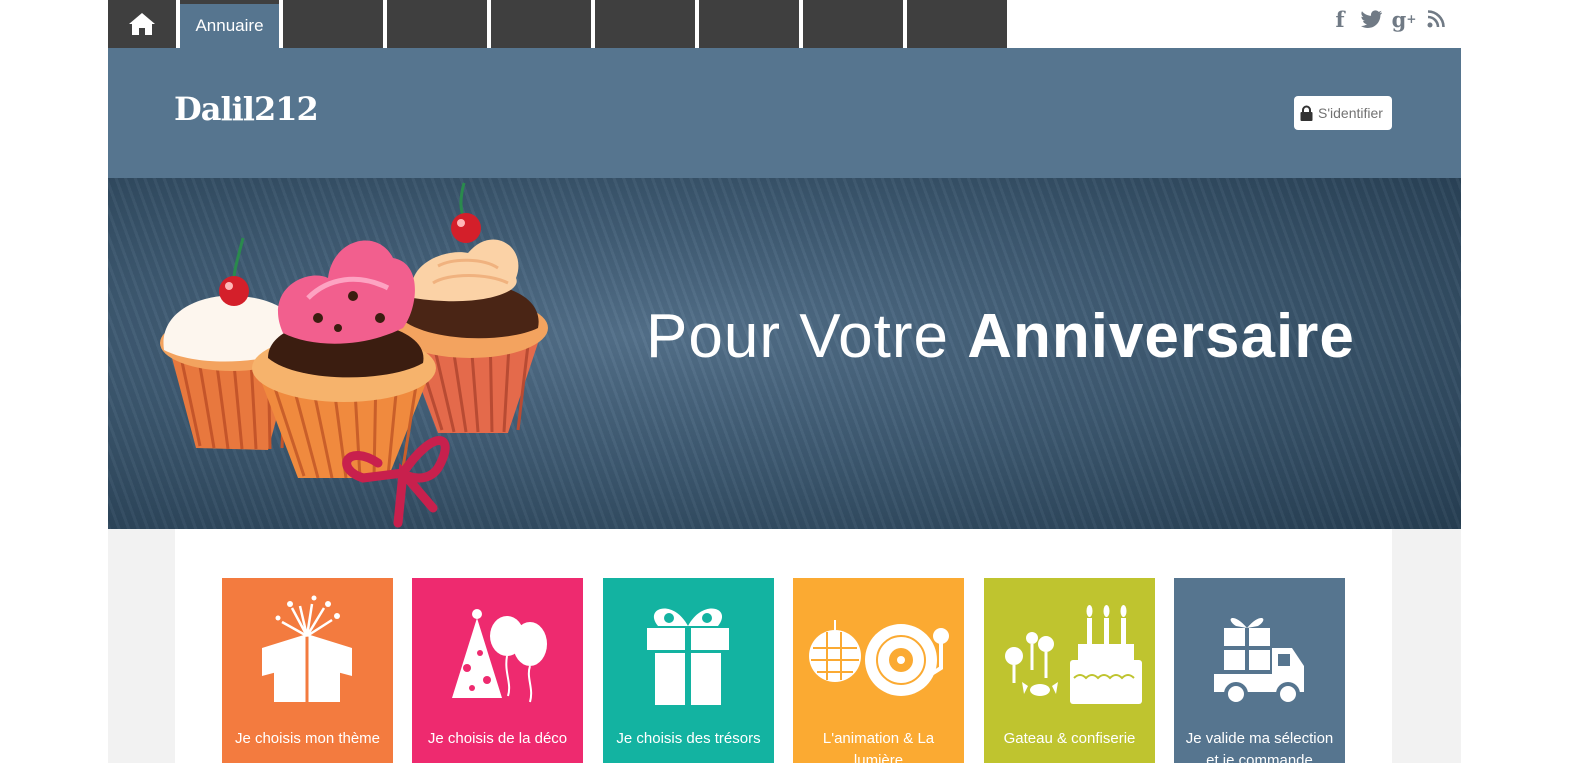  I want to click on tile-gateau: Gateau & confiserie, so click(1069, 670).